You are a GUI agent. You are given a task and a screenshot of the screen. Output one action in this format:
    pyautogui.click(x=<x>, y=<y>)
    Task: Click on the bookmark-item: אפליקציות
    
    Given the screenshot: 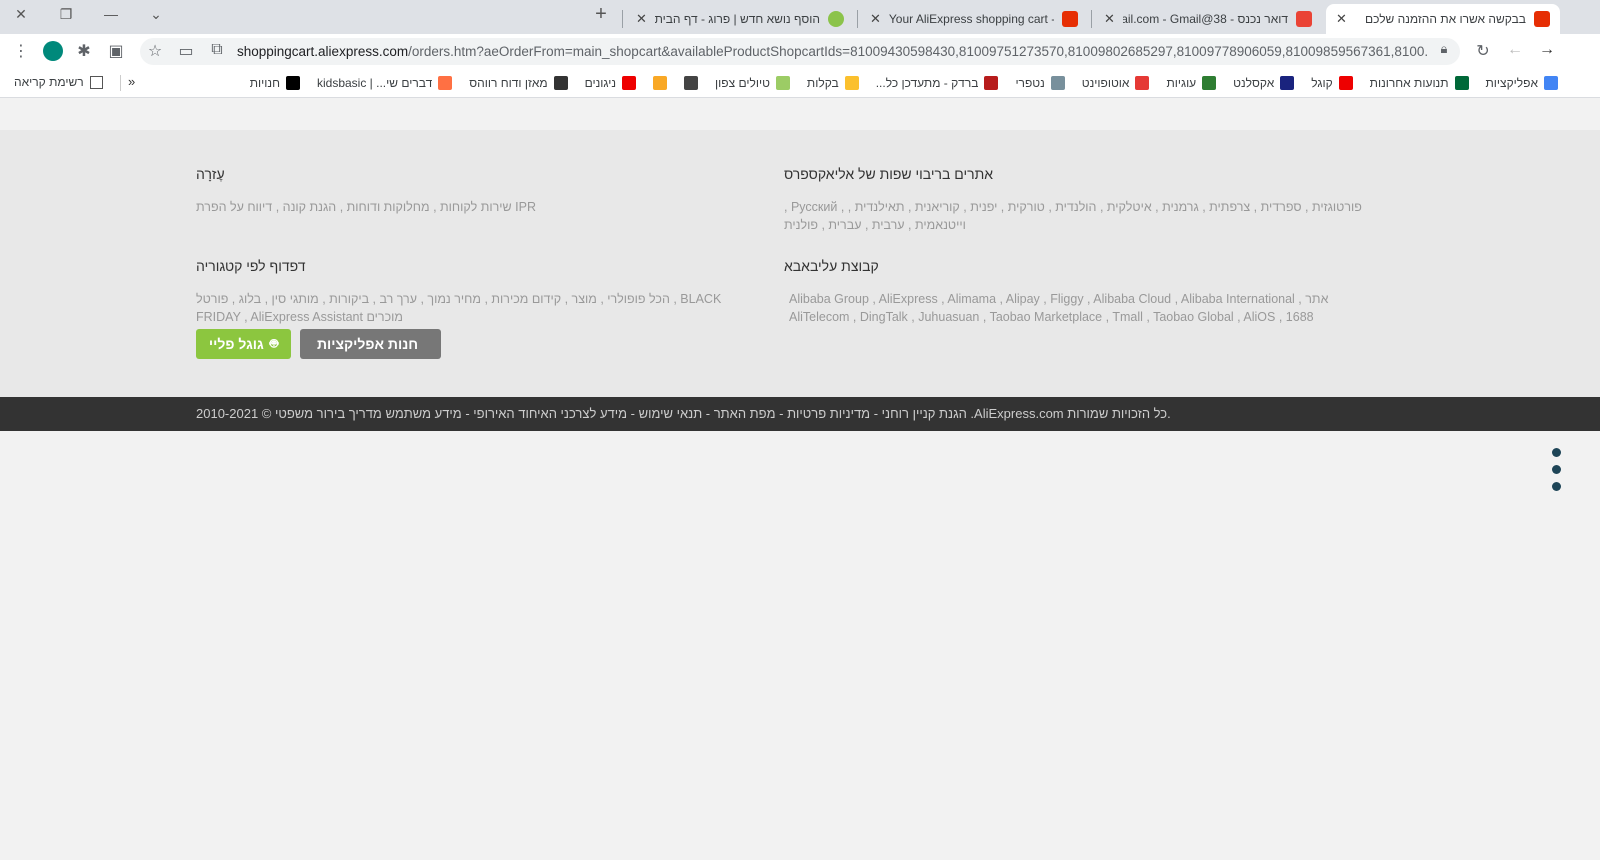 What is the action you would take?
    pyautogui.click(x=1522, y=83)
    